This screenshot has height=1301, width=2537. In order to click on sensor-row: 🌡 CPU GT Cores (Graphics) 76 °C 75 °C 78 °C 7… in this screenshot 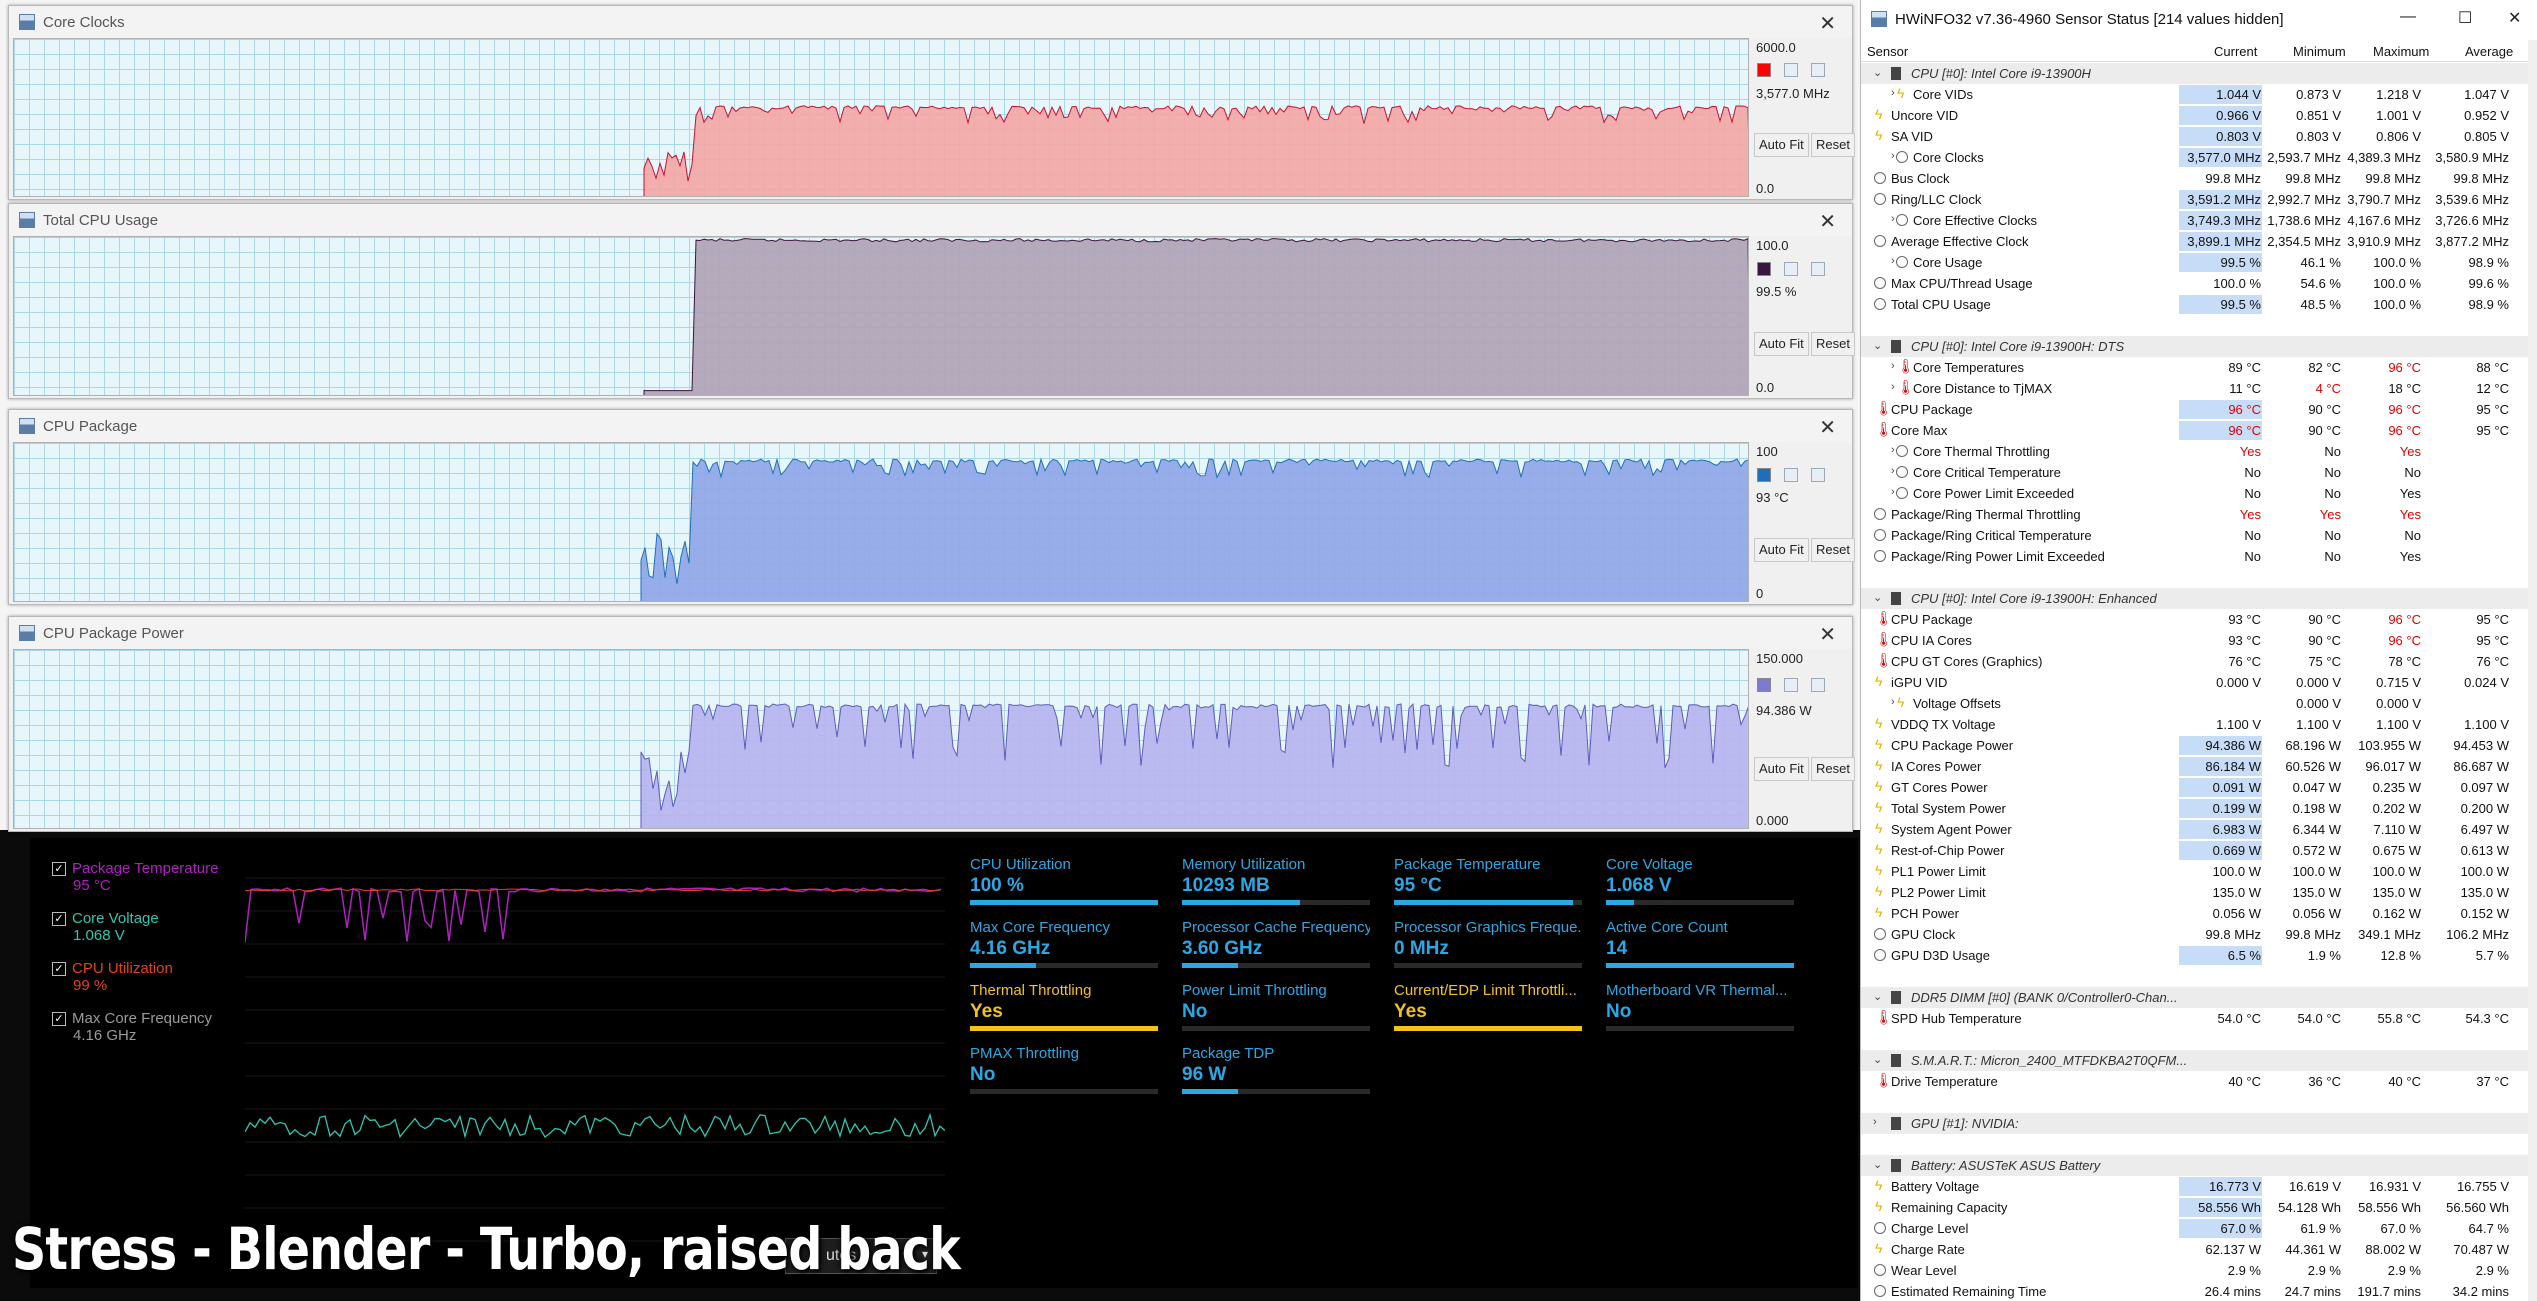, I will do `click(2195, 661)`.